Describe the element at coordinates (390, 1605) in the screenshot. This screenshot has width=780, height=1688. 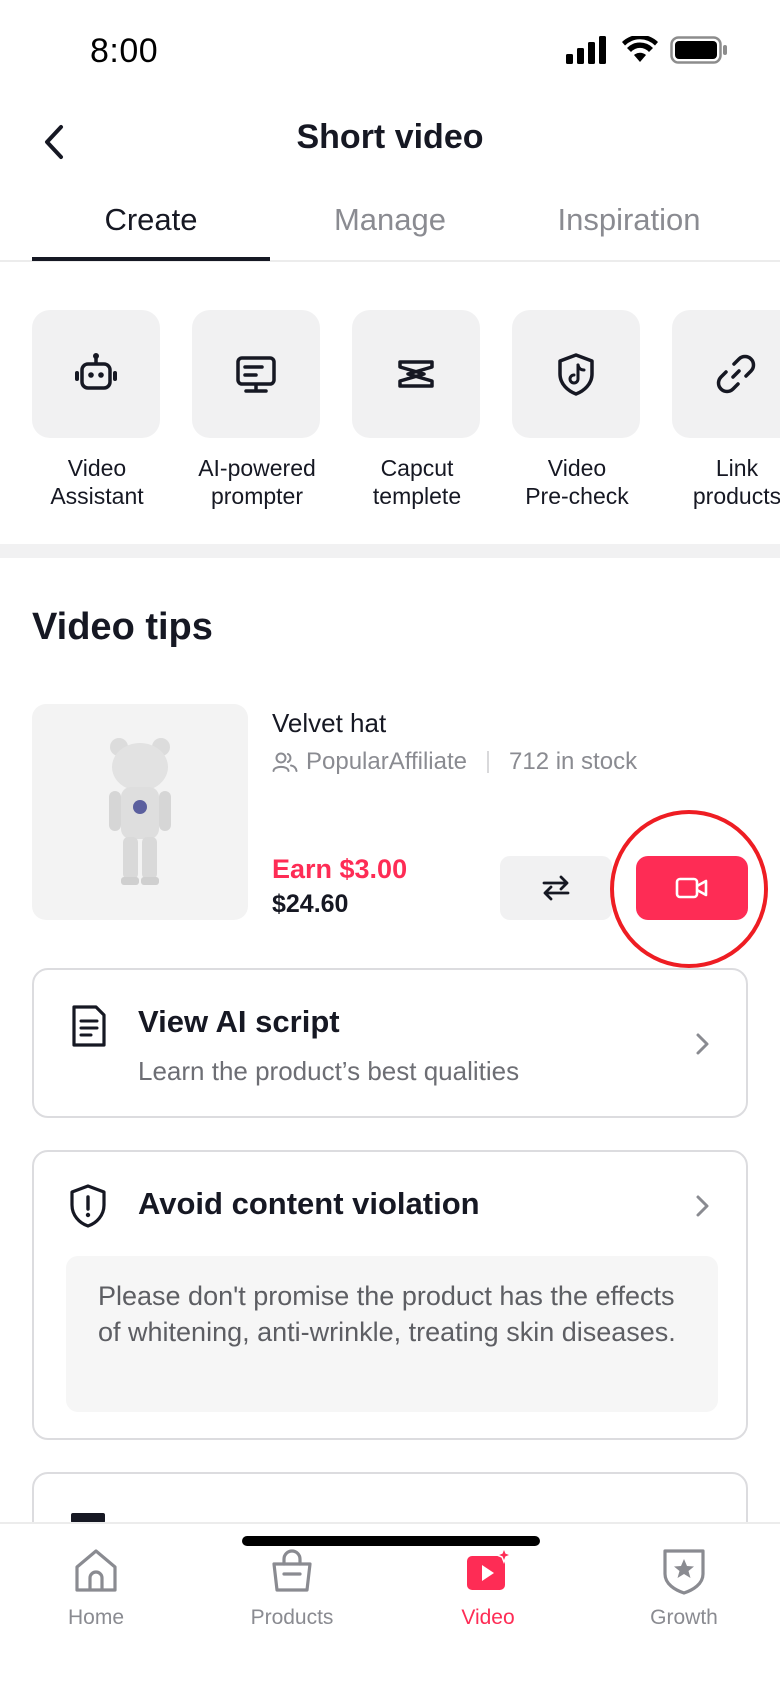
I see `bottom-navigation: Home Products Video Growth` at that location.